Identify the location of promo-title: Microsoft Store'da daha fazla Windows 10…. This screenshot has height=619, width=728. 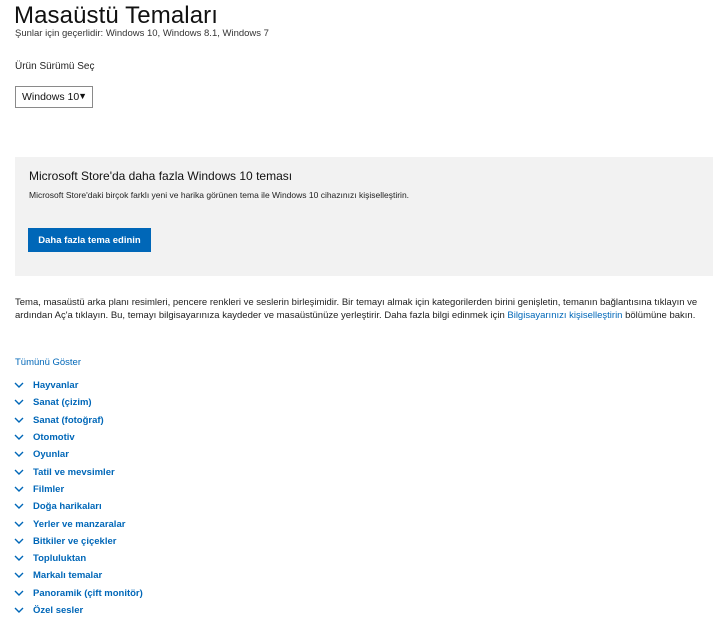
(161, 176).